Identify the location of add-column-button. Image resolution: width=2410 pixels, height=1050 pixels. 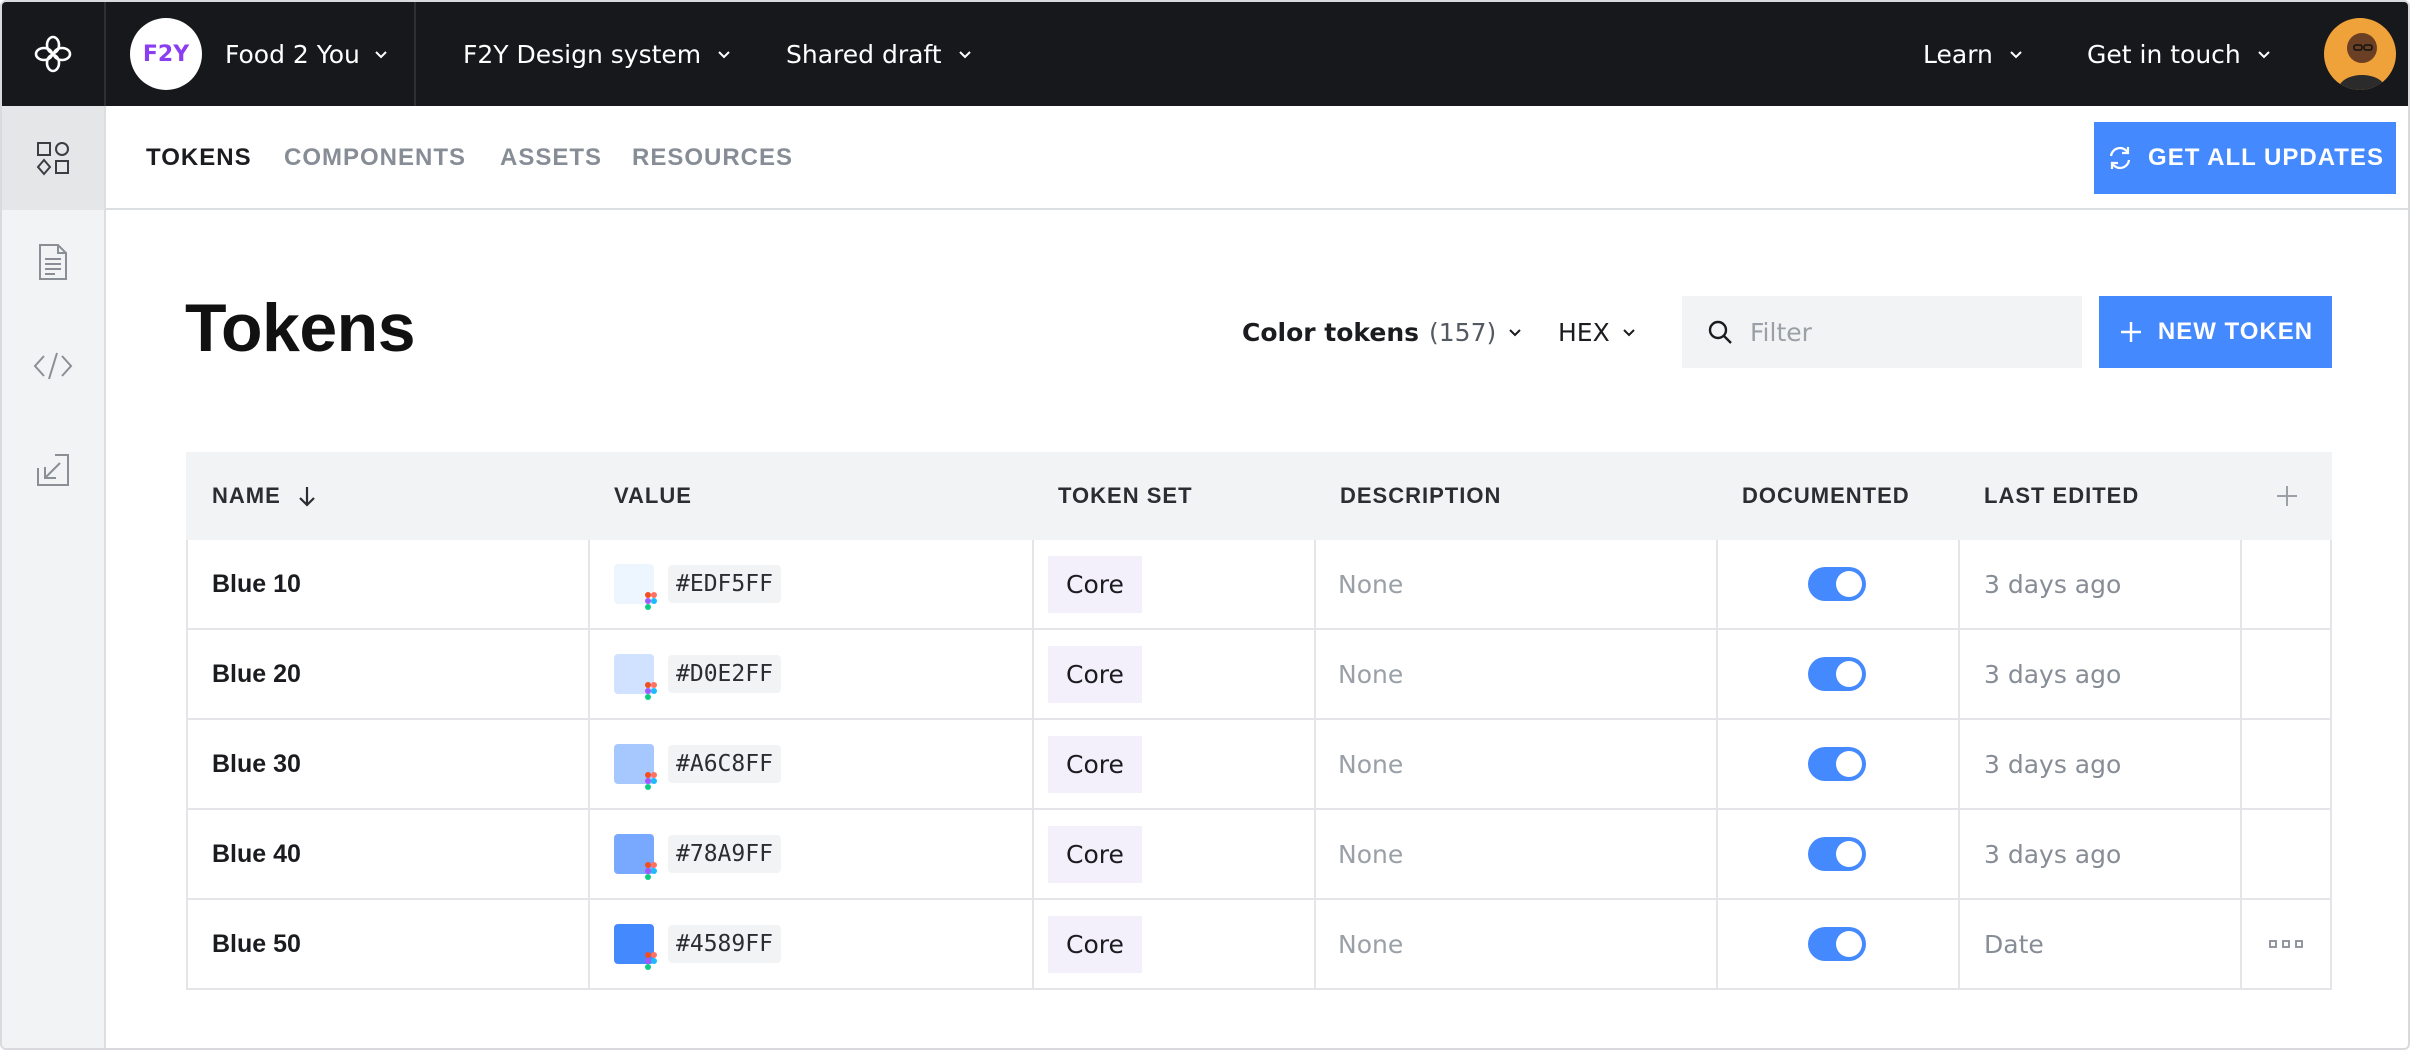
(2287, 496).